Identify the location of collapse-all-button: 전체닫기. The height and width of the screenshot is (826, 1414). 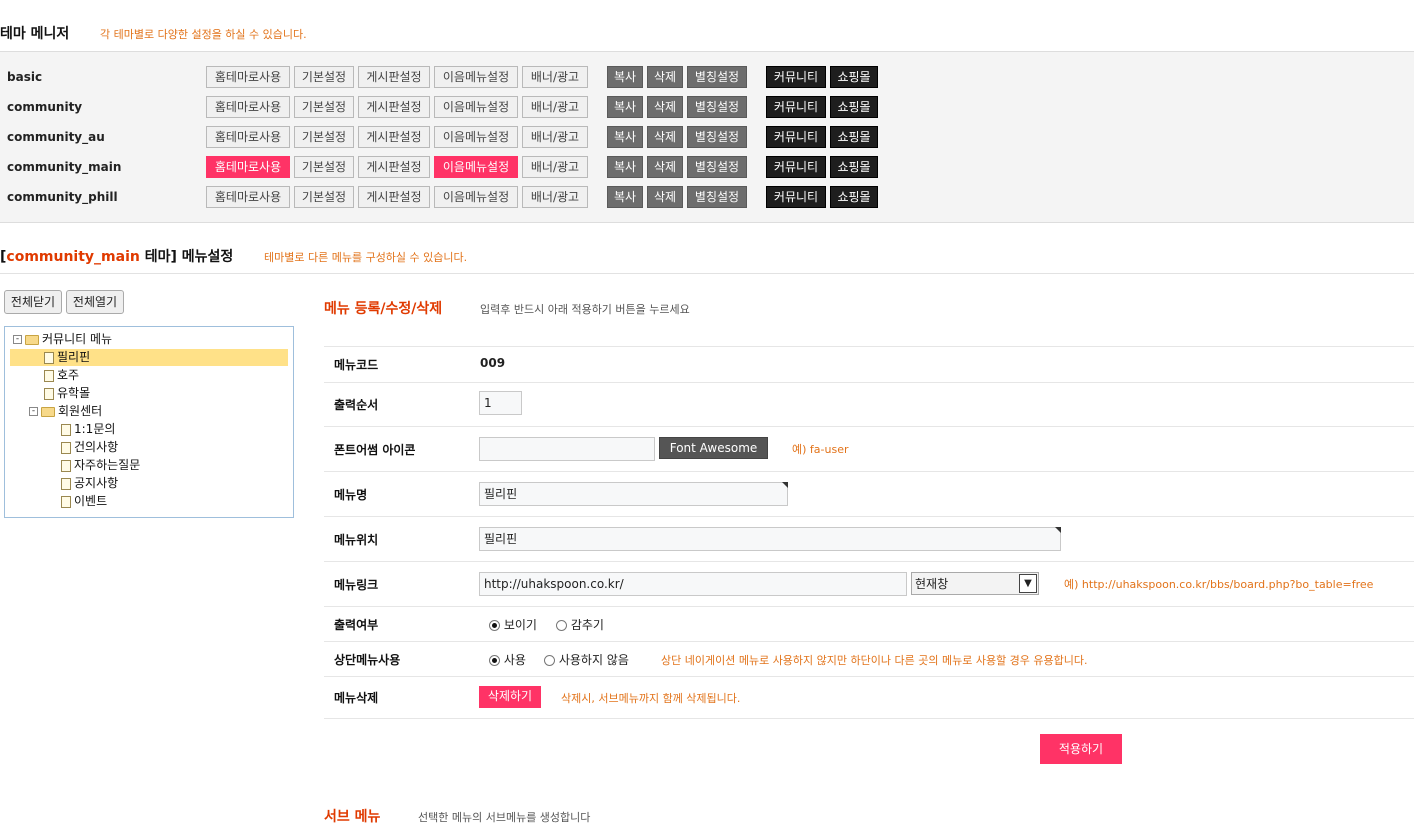
(33, 302).